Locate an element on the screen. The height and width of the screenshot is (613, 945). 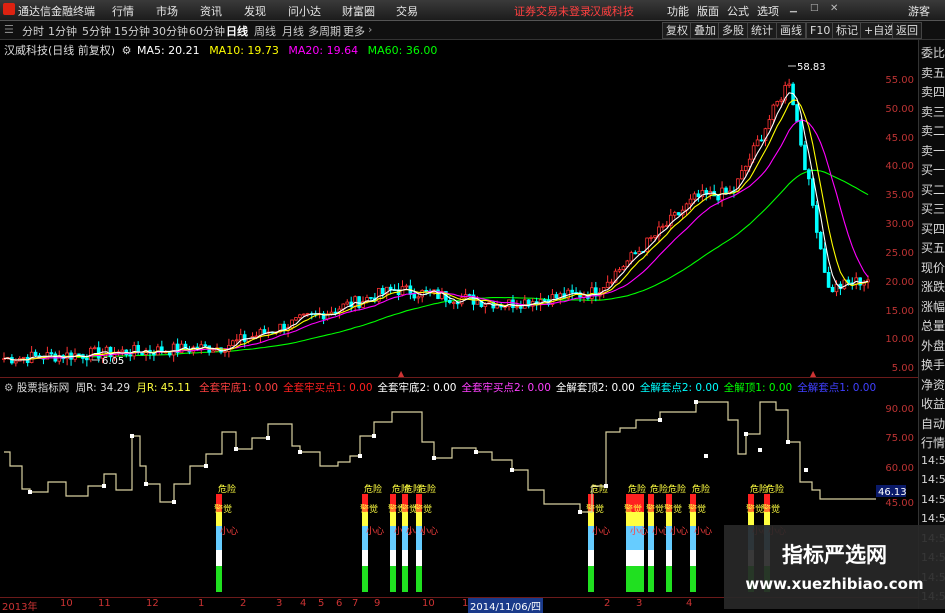
side-panel-item-12: 涨跌 is located at coordinates (933, 286).